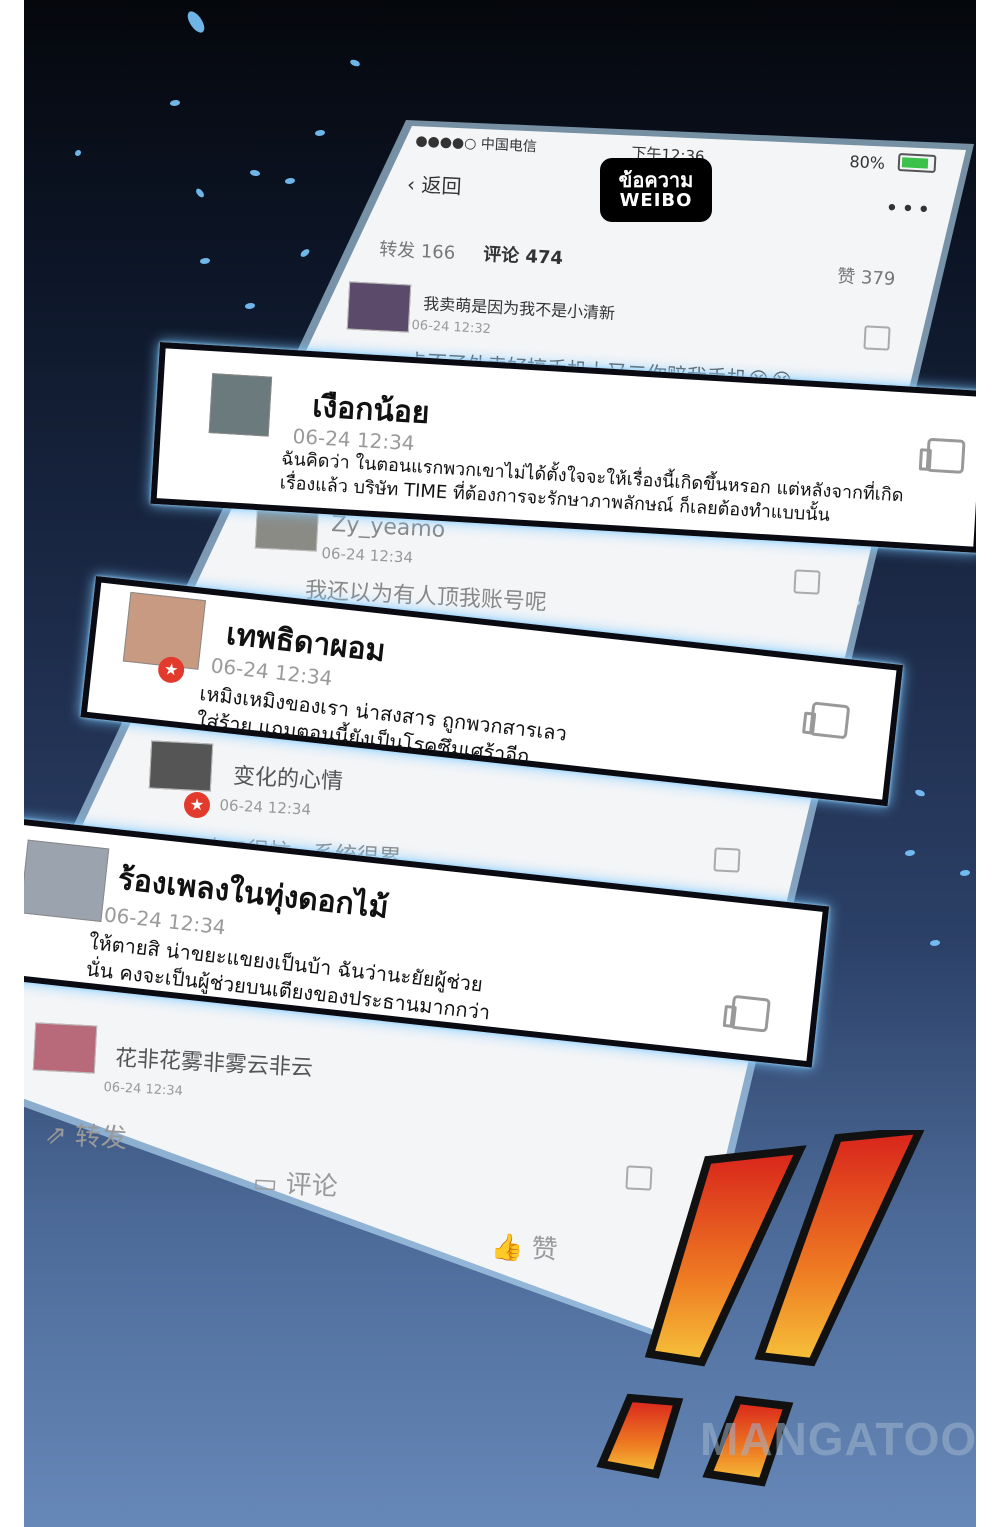  I want to click on tab-comment: 评论 474, so click(523, 255).